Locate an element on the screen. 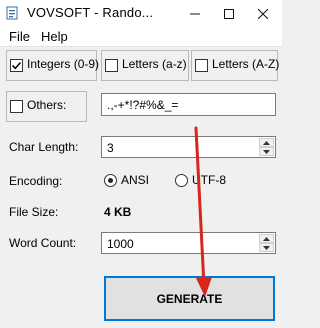  close-icon is located at coordinates (263, 13).